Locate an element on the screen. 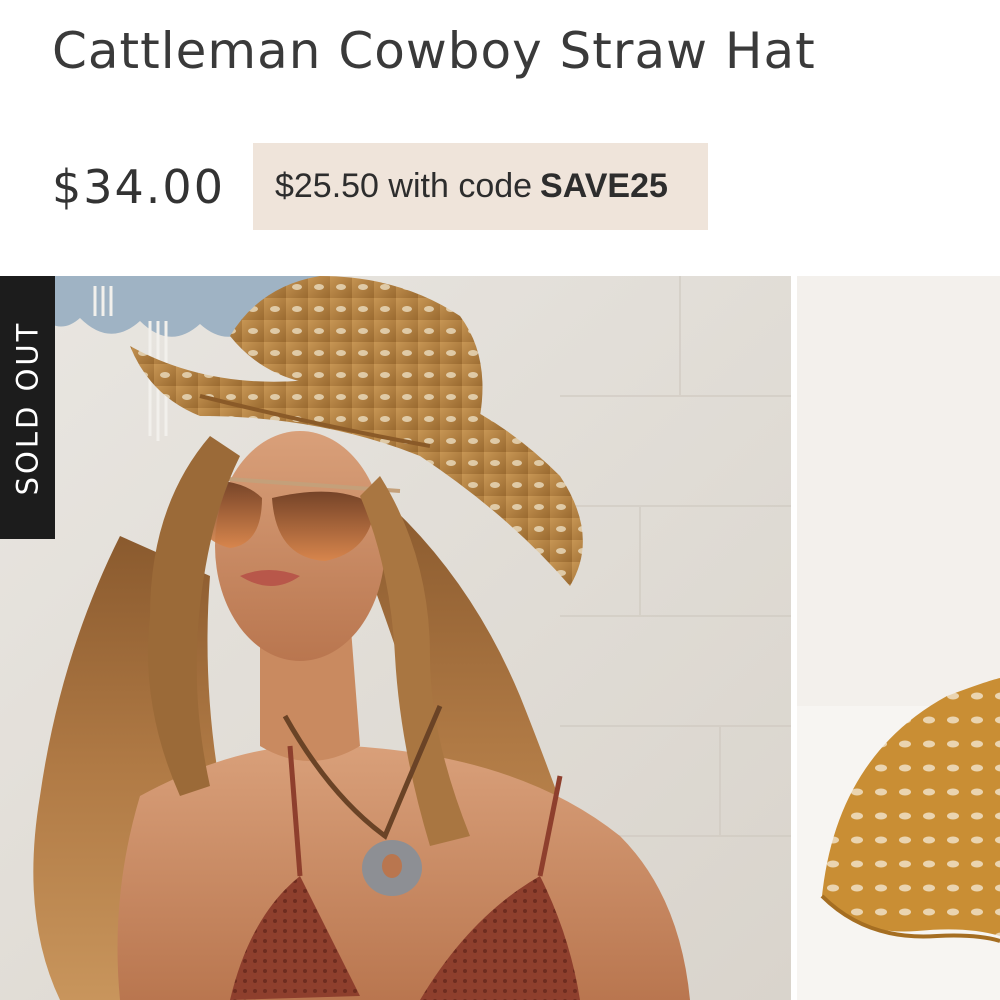 This screenshot has height=1000, width=1000. price-row: $34.00 $25.50 with code SAVE25 is located at coordinates (380, 186).